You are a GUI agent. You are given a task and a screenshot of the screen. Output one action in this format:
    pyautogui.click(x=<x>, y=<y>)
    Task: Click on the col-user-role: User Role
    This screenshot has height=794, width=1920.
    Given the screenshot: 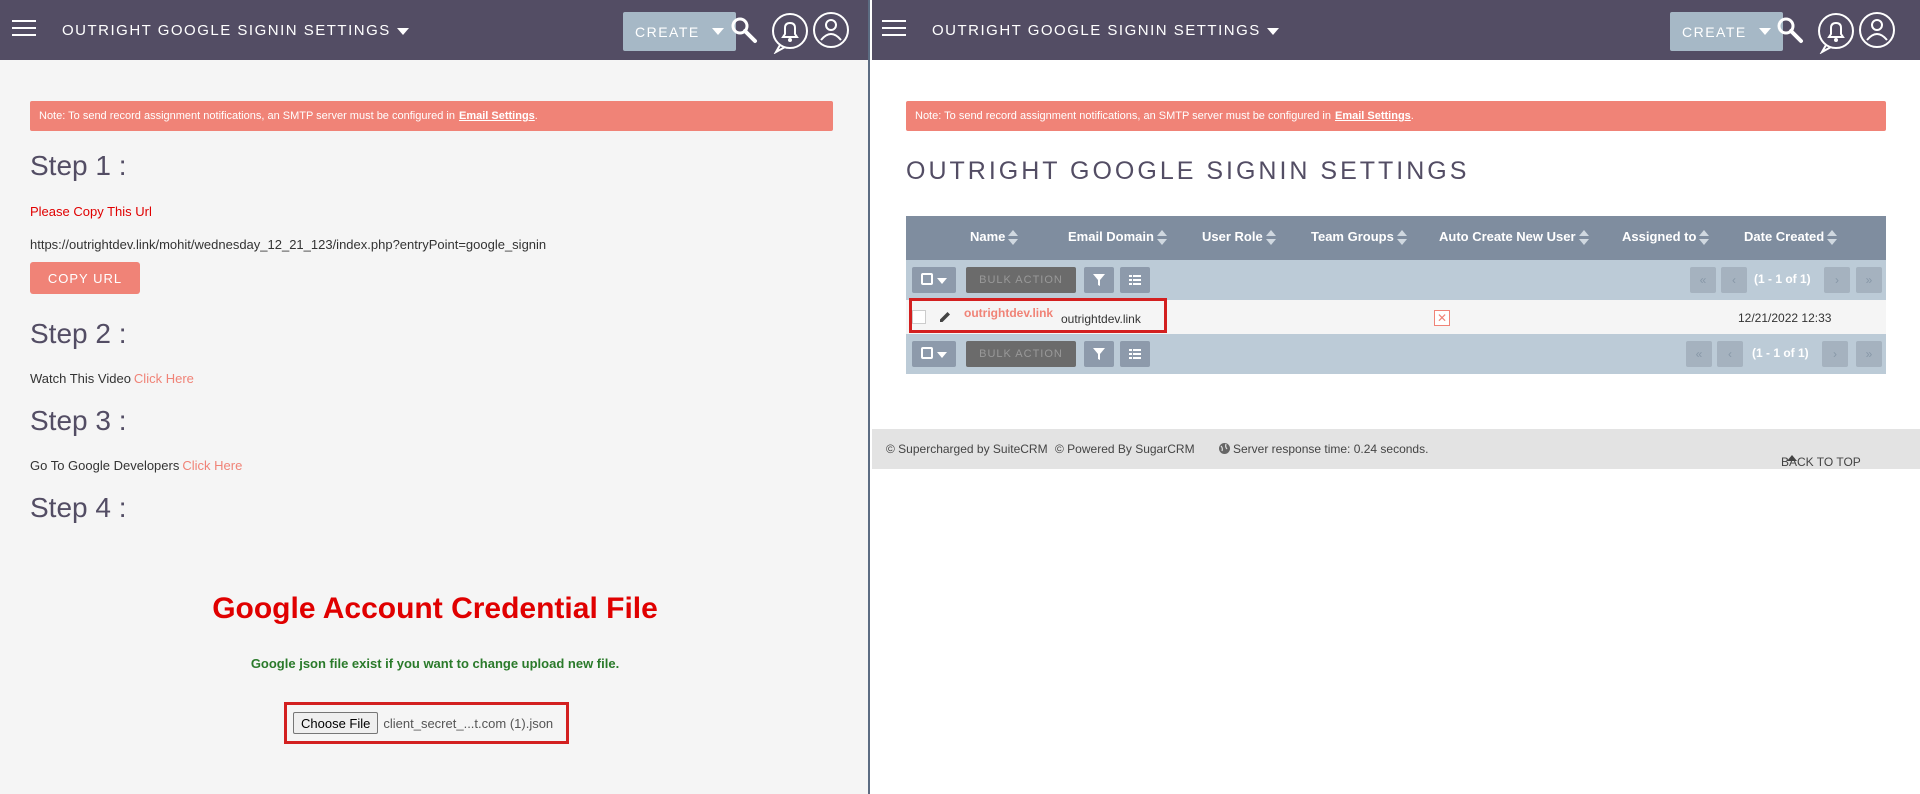 What is the action you would take?
    pyautogui.click(x=1239, y=237)
    